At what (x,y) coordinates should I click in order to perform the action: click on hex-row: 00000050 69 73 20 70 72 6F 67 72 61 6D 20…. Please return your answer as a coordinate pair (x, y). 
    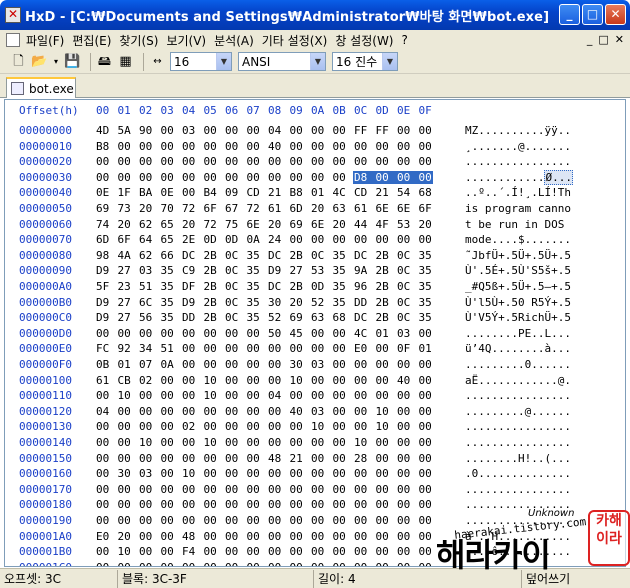
    Looking at the image, I should click on (315, 210).